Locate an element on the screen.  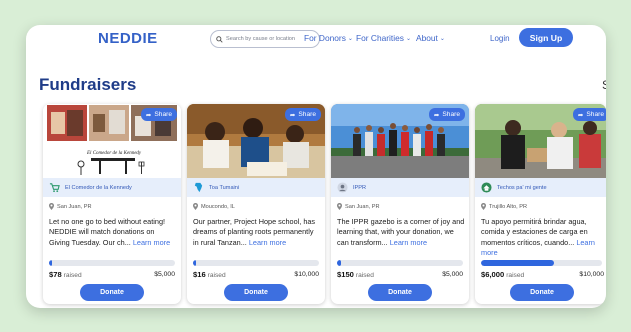
raised-amount: $6,000 raised is located at coordinates (502, 274).